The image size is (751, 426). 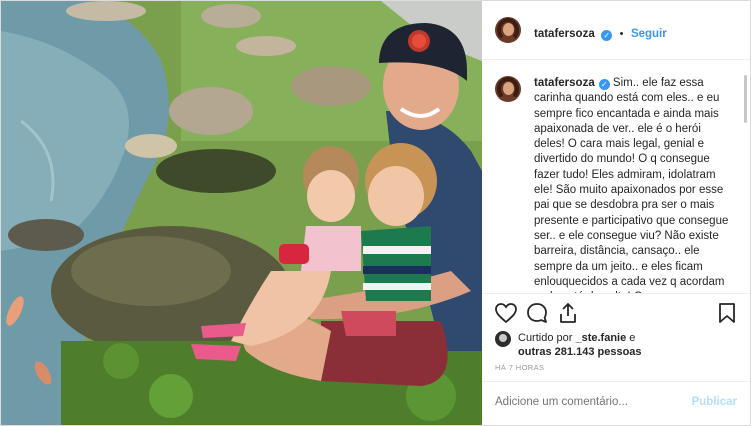 What do you see at coordinates (590, 402) in the screenshot?
I see `comment-input` at bounding box center [590, 402].